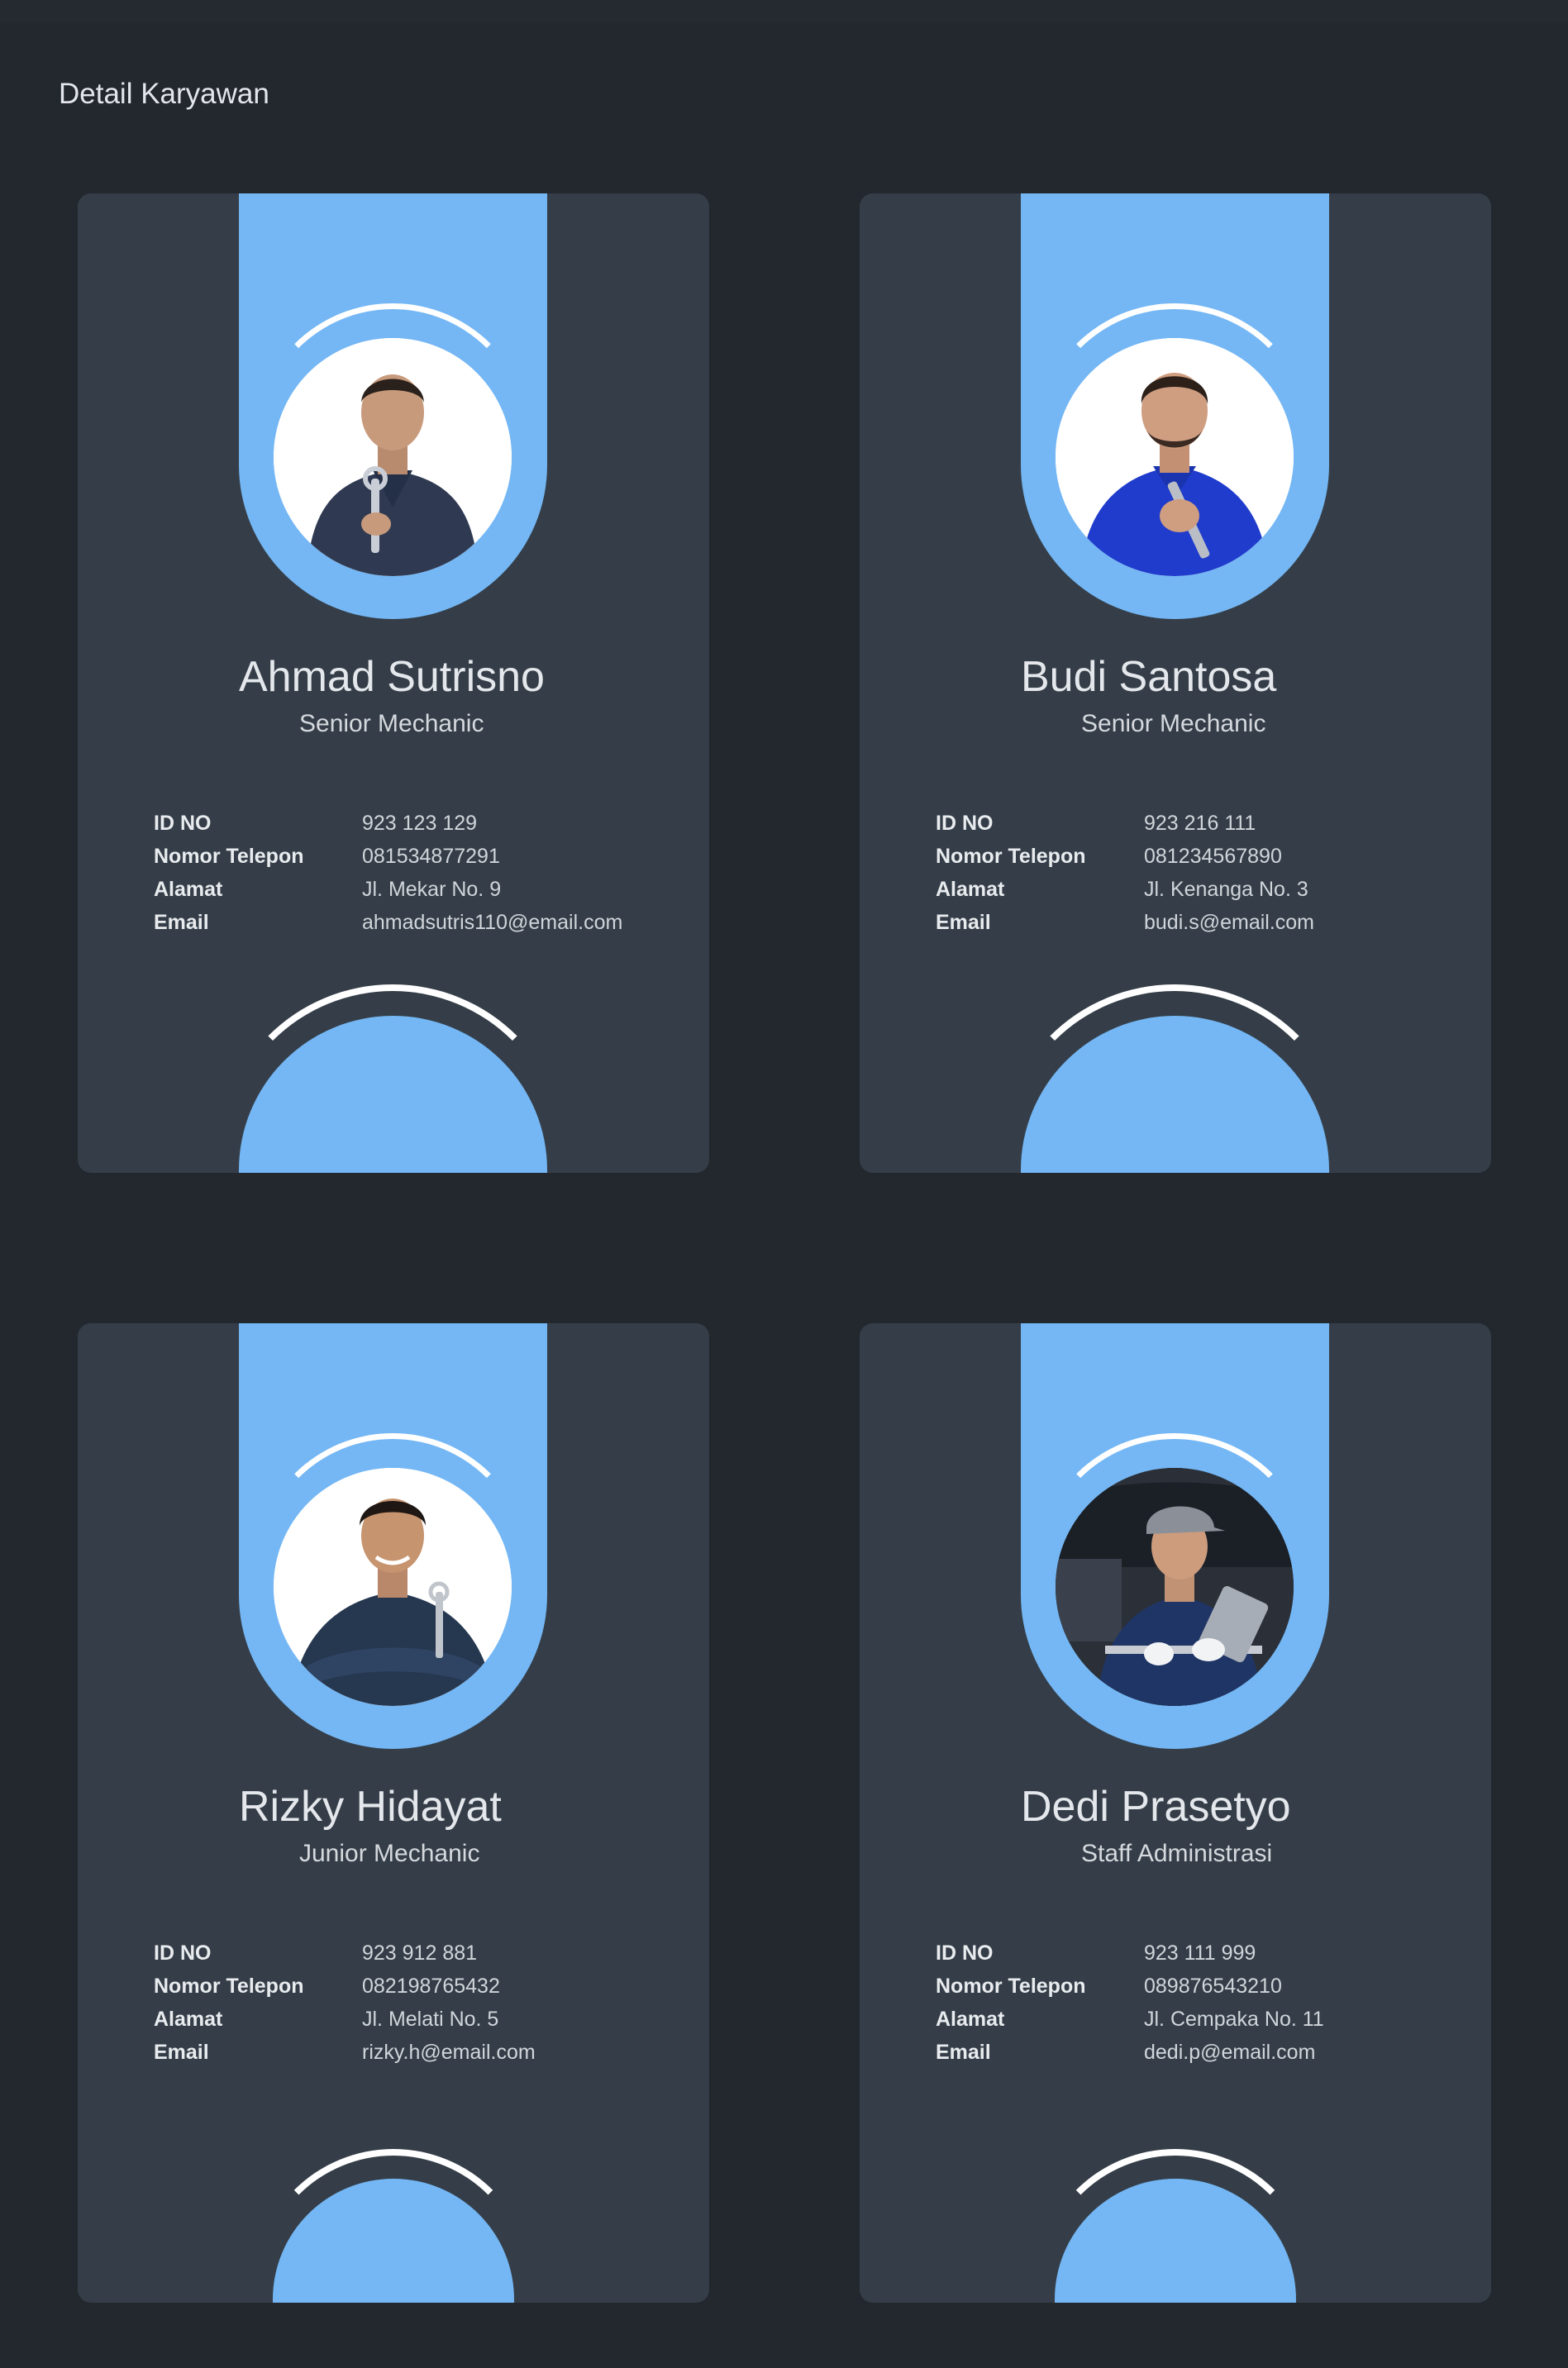 This screenshot has width=1568, height=2368. Describe the element at coordinates (345, 2019) in the screenshot. I see `info-row-address: Alamat Jl. Melati No. 5` at that location.